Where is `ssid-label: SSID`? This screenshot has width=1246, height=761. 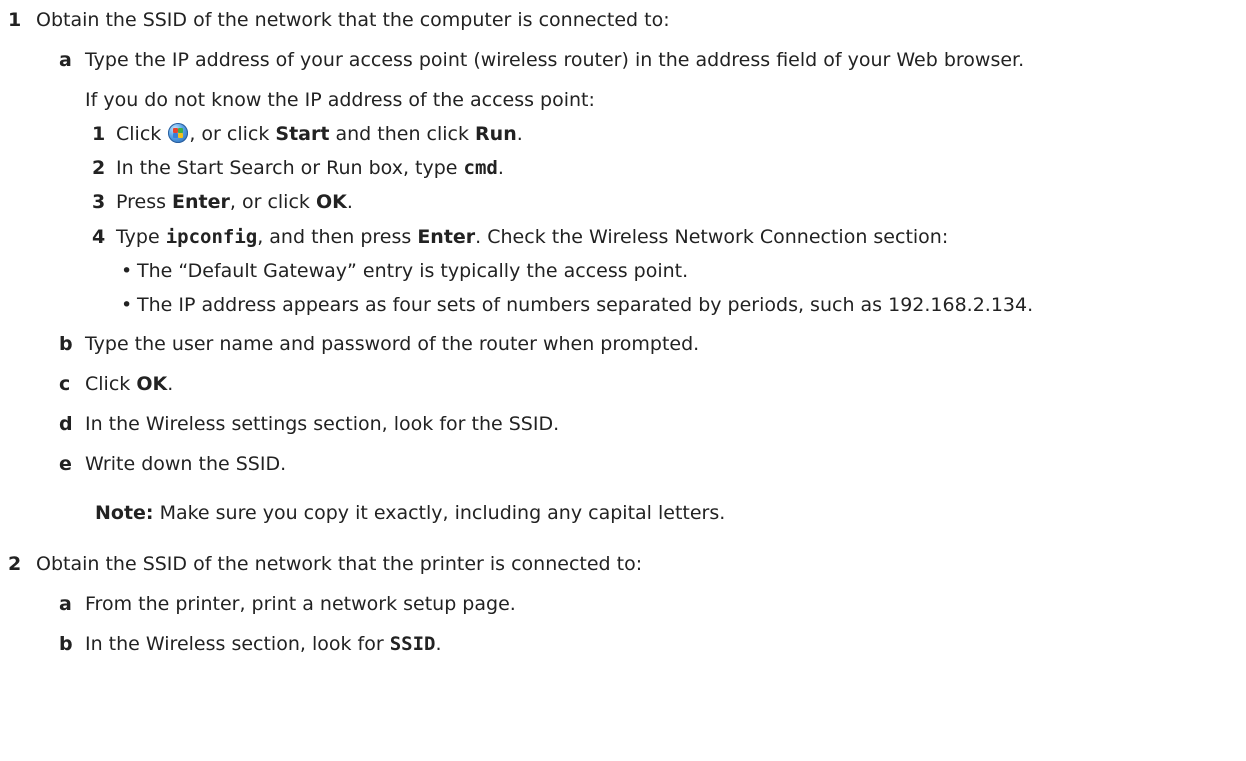
ssid-label: SSID is located at coordinates (412, 644).